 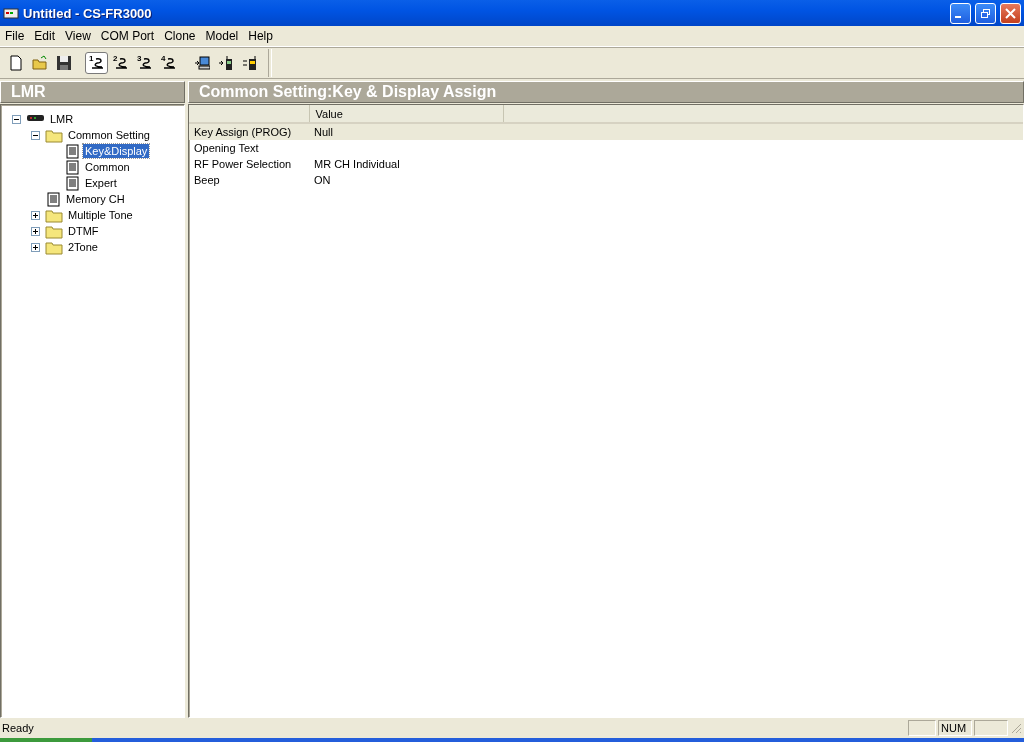 I want to click on restore-icon, so click(x=985, y=13).